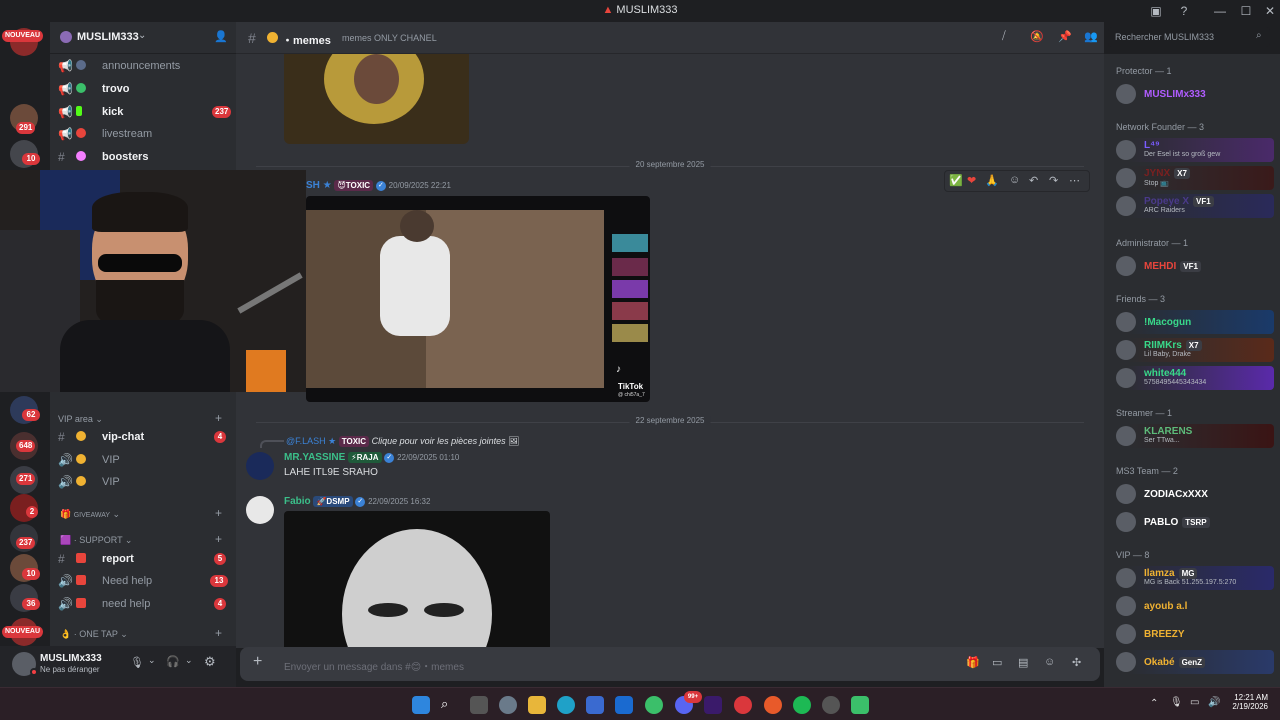 This screenshot has height=720, width=1280. Describe the element at coordinates (1193, 522) in the screenshot. I see `member-item: PABLO TSRP` at that location.